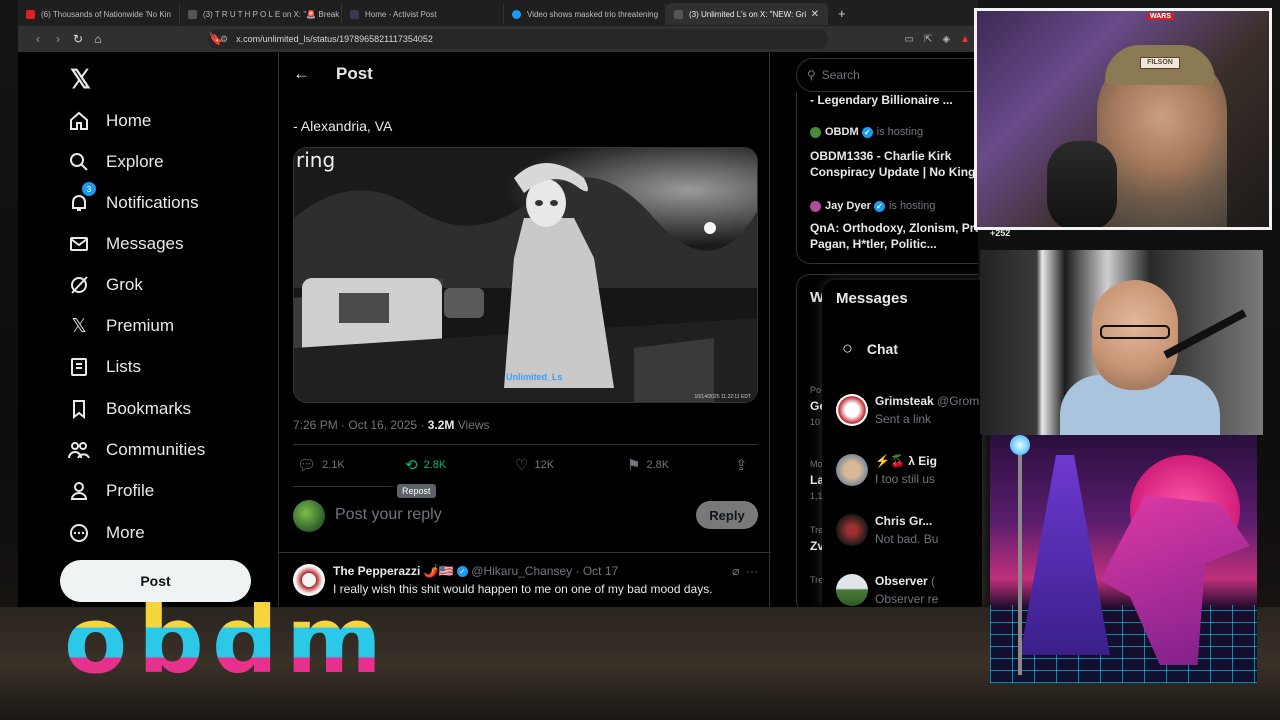  I want to click on cast-icon: ▭, so click(909, 39).